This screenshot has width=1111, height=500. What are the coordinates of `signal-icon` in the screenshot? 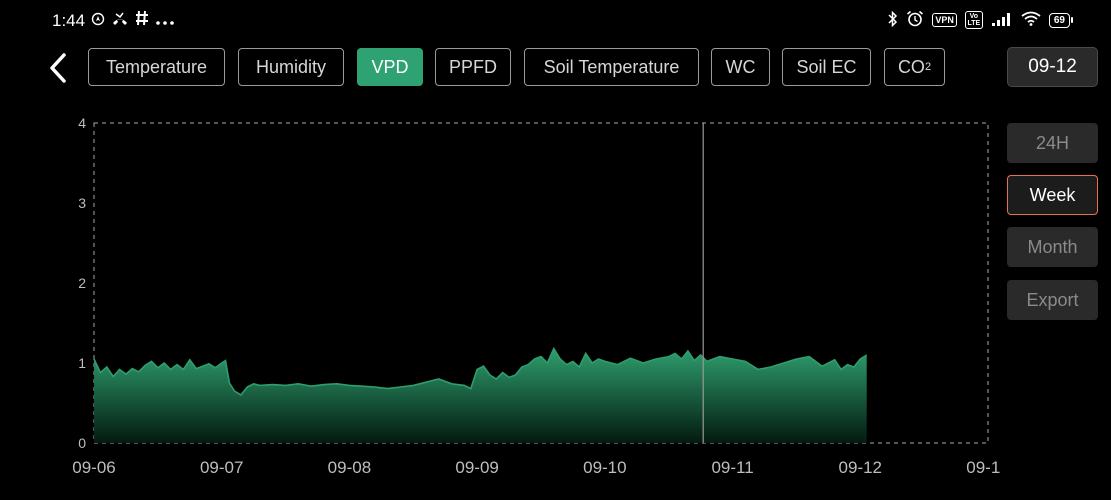 It's located at (1002, 20).